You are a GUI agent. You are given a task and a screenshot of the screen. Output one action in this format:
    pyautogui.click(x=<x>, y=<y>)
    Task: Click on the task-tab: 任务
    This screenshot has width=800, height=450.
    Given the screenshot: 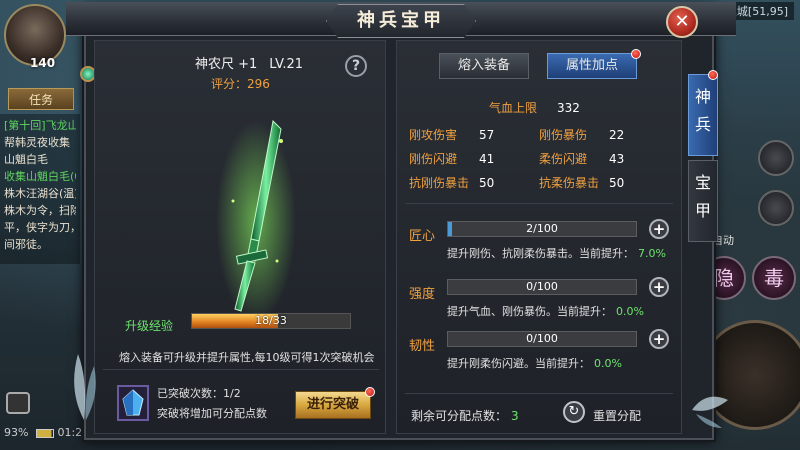 What is the action you would take?
    pyautogui.click(x=41, y=99)
    